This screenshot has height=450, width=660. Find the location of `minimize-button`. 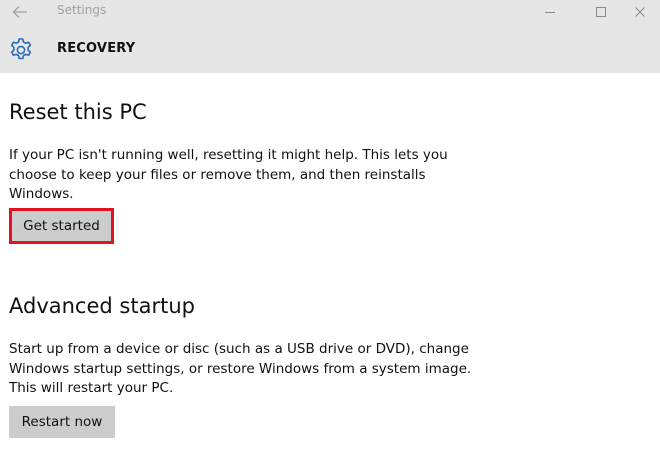

minimize-button is located at coordinates (550, 12).